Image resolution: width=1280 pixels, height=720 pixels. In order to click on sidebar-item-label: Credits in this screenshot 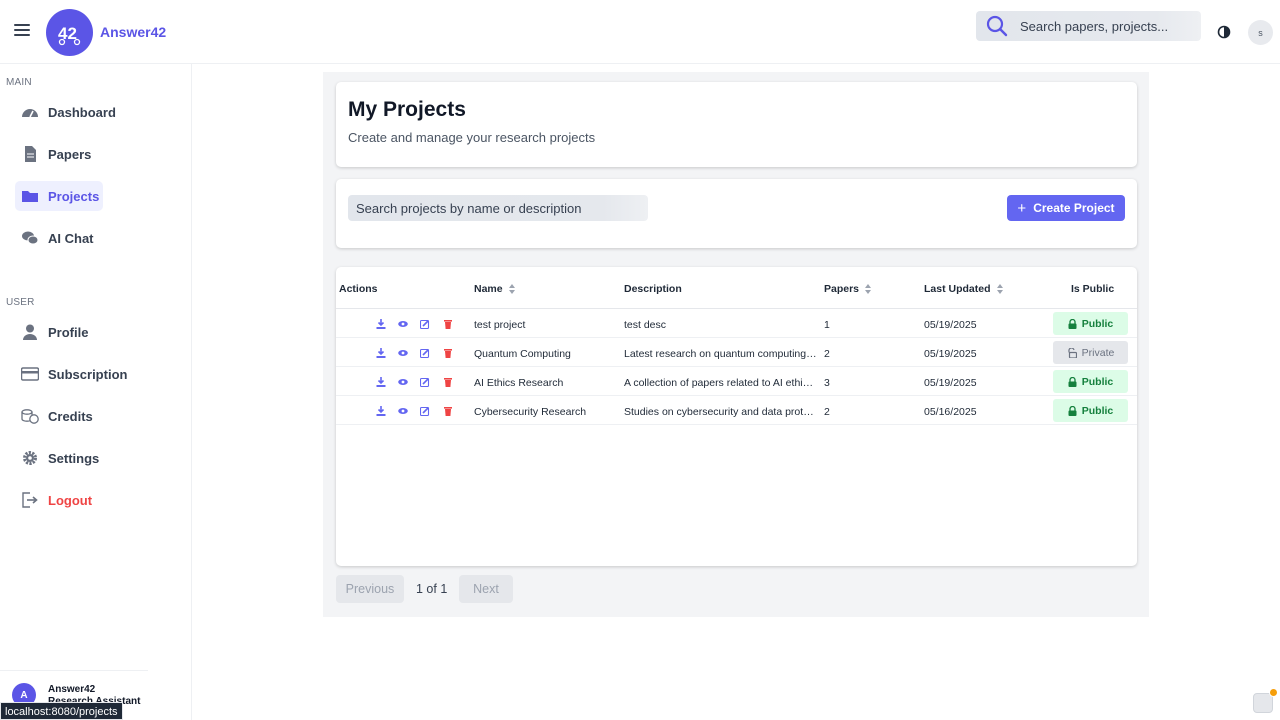, I will do `click(70, 416)`.